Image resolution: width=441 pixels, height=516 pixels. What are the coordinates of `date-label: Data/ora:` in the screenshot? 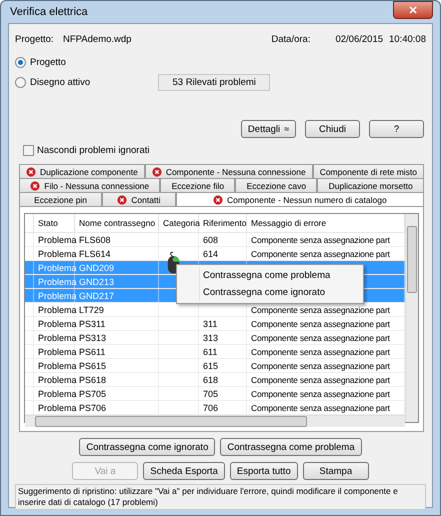 It's located at (290, 39).